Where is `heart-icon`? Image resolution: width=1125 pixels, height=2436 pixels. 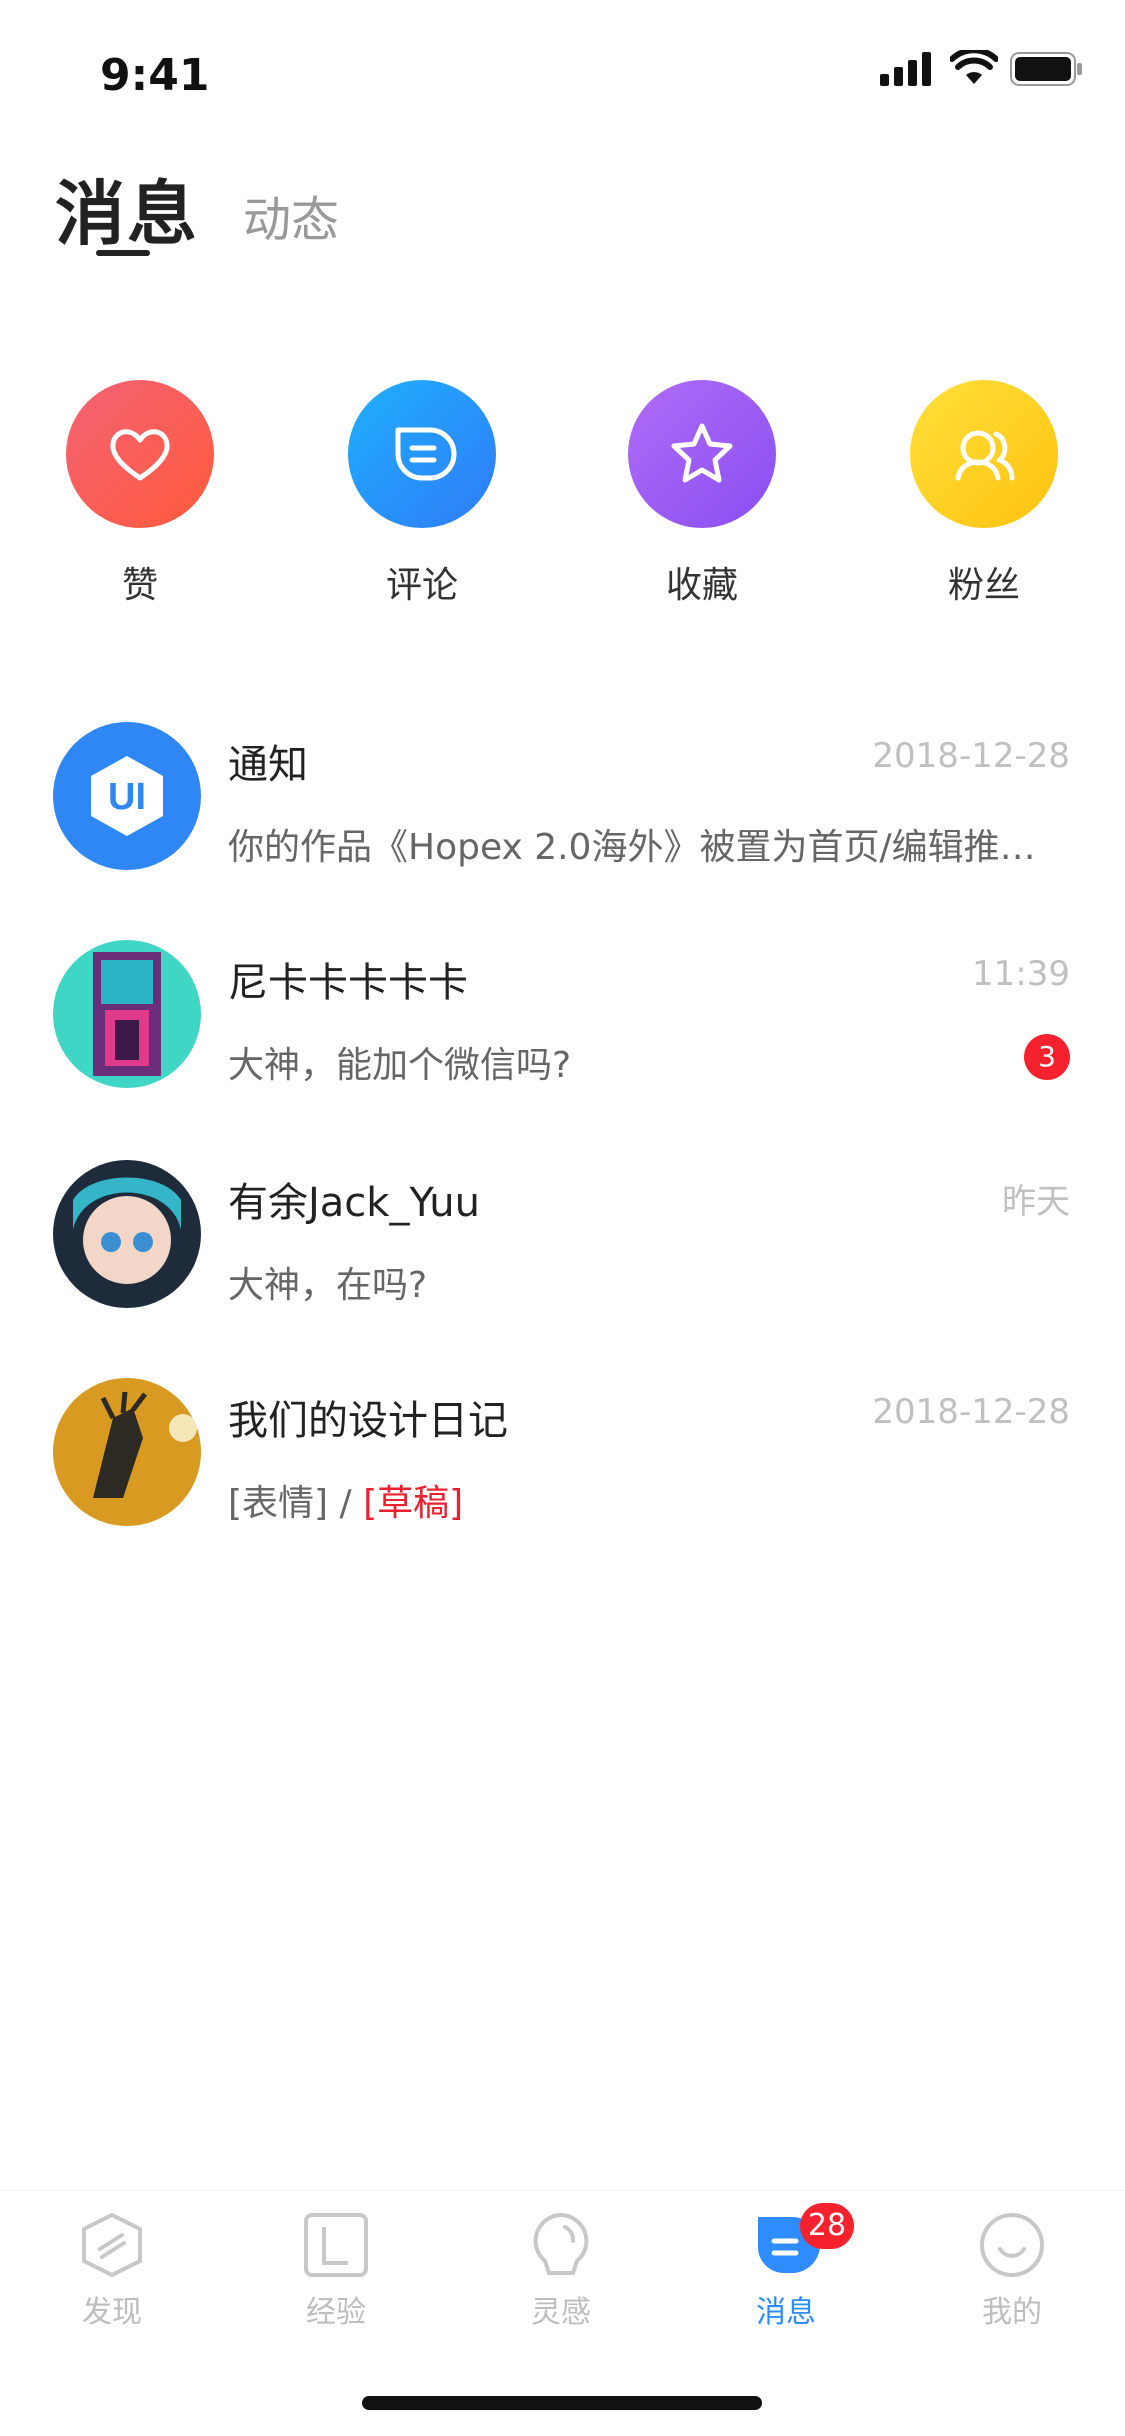 heart-icon is located at coordinates (140, 454).